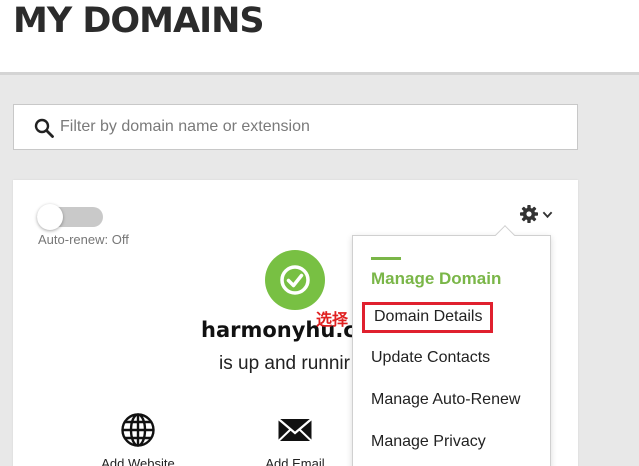  I want to click on domain-status-text: is up and runnir, so click(284, 363).